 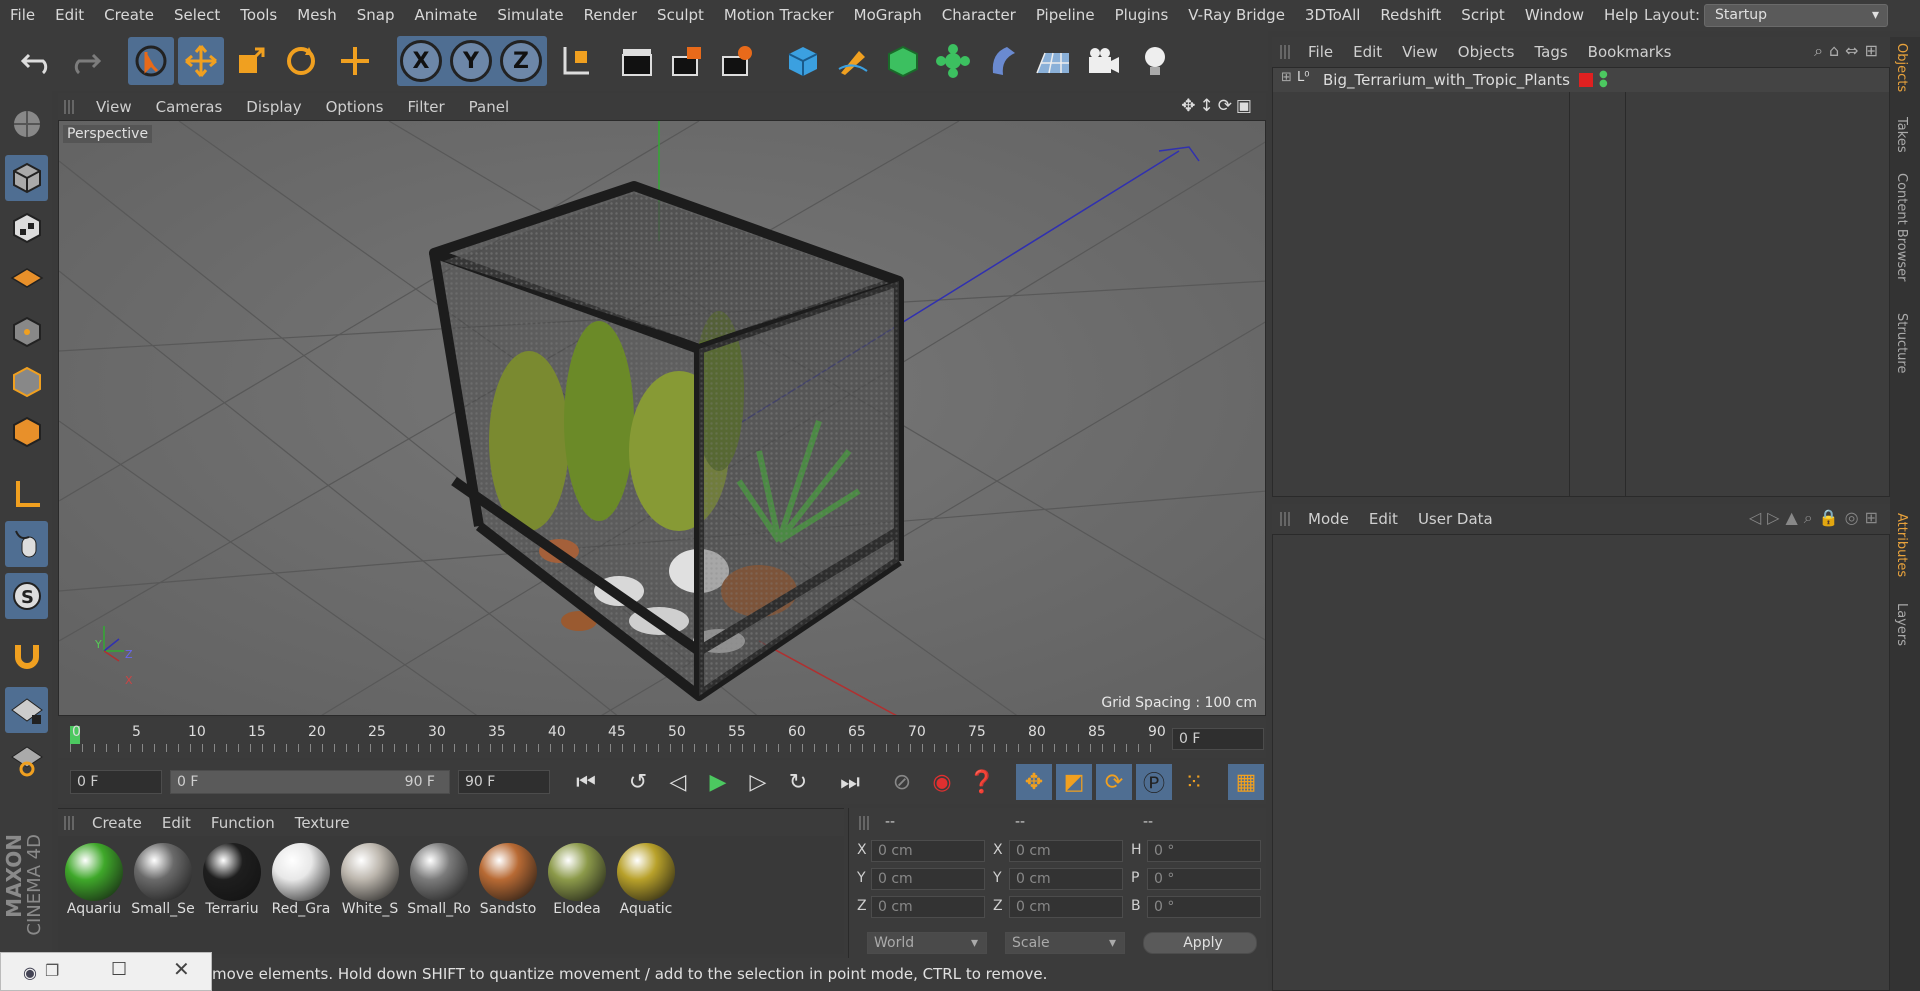 What do you see at coordinates (586, 782) in the screenshot?
I see `go-to-start-button: ⏮` at bounding box center [586, 782].